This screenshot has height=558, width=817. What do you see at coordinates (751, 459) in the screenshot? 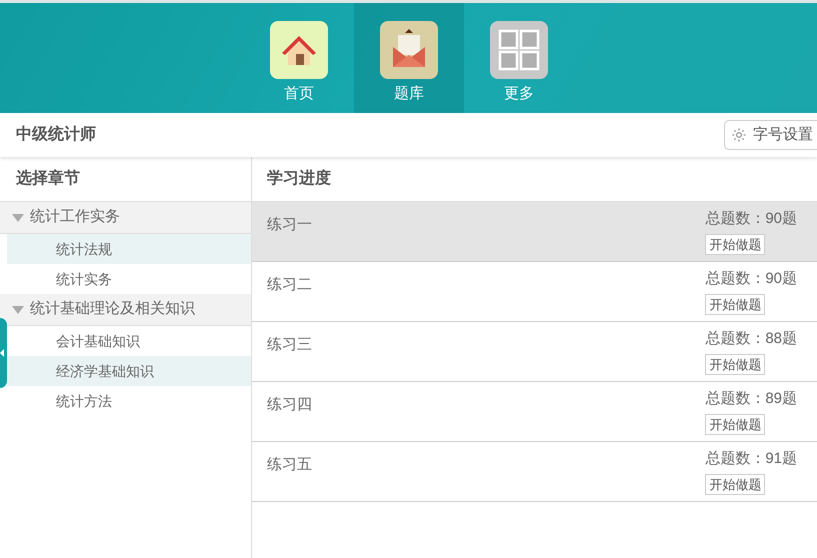
I see `question-count: 总题数：91题` at bounding box center [751, 459].